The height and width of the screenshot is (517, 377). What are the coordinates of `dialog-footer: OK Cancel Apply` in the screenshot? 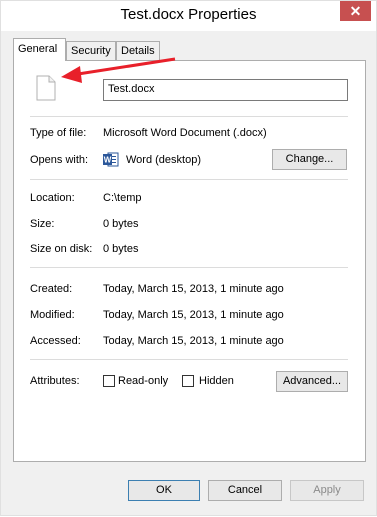 It's located at (188, 493).